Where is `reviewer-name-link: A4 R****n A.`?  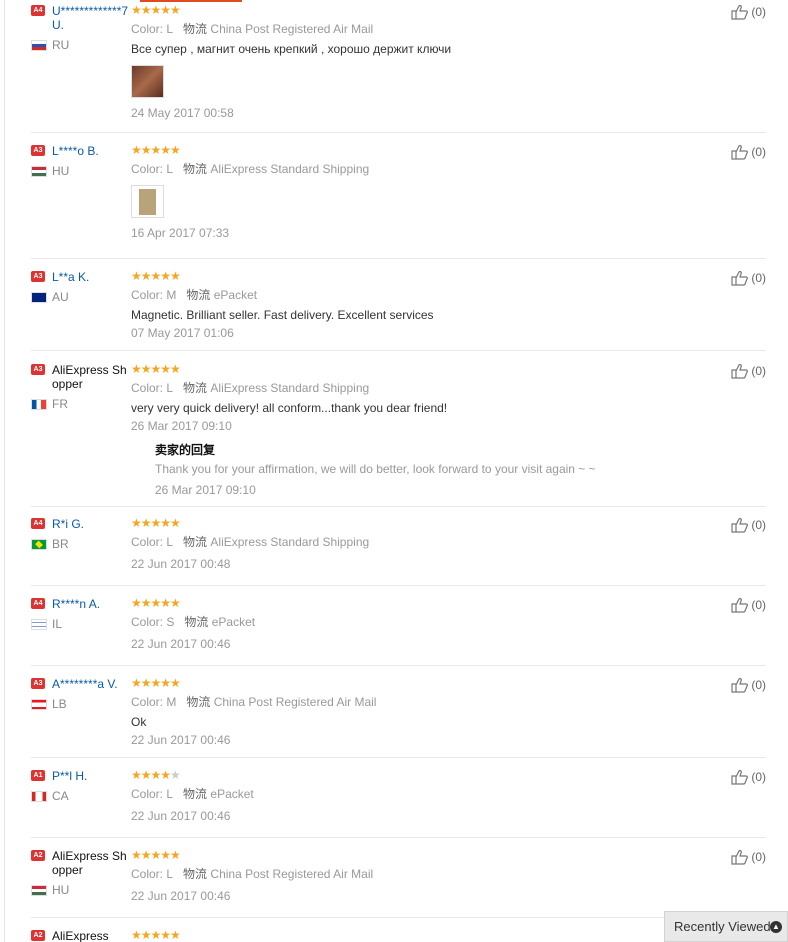 reviewer-name-link: A4 R****n A. is located at coordinates (82, 604).